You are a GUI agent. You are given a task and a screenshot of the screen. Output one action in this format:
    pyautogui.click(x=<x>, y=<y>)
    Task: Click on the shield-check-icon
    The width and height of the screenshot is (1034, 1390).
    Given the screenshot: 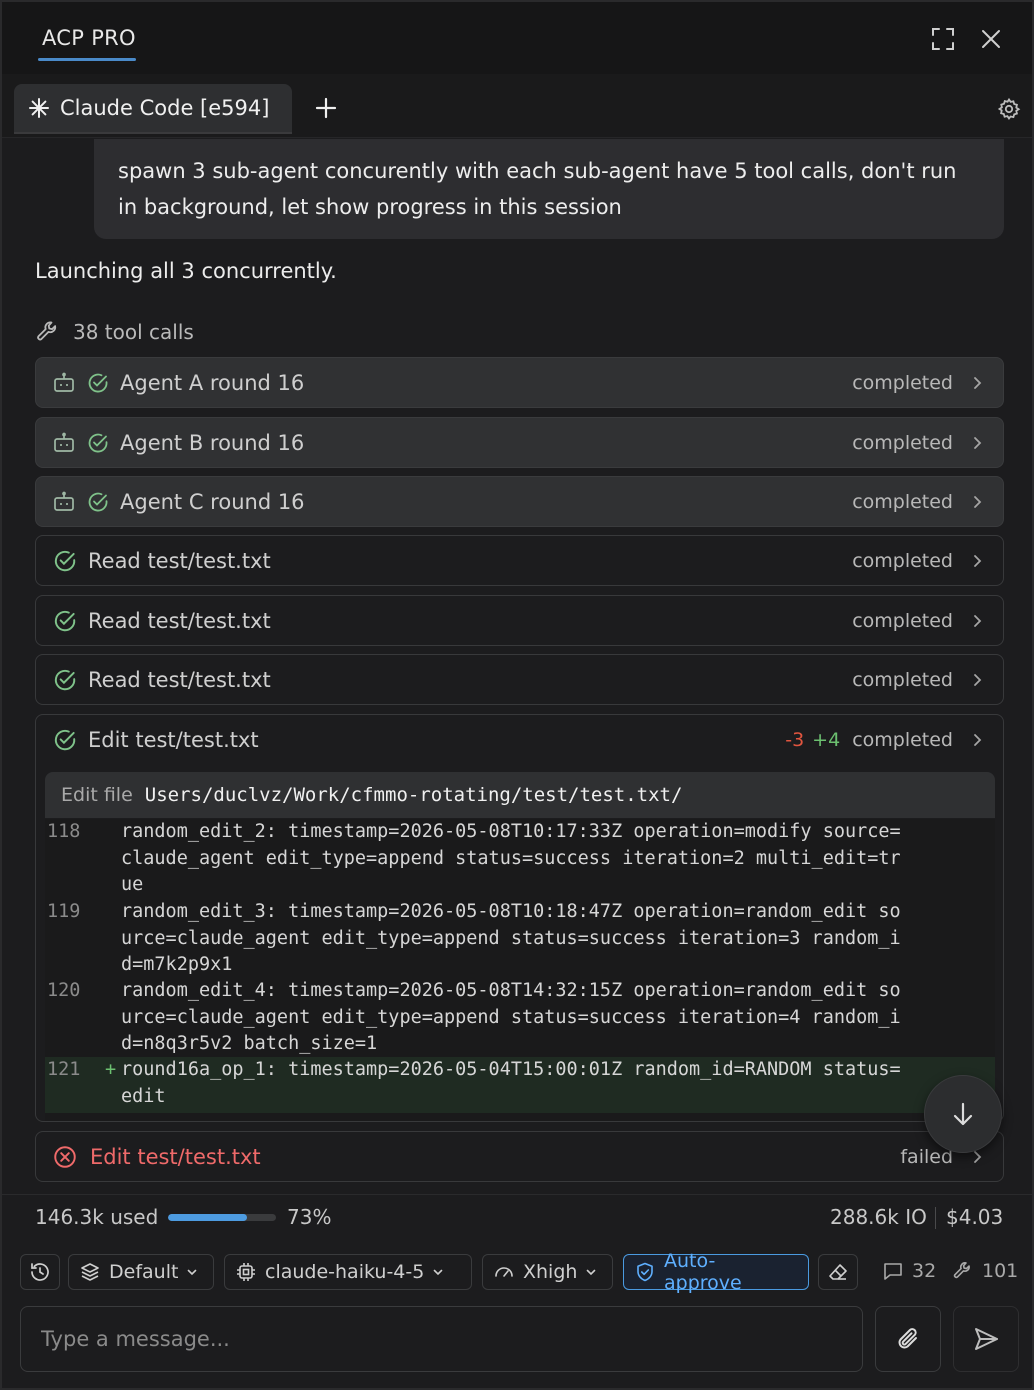 What is the action you would take?
    pyautogui.click(x=645, y=1272)
    